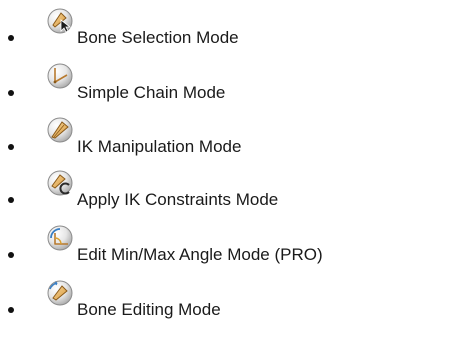 This screenshot has width=468, height=350. What do you see at coordinates (60, 21) in the screenshot?
I see `bone-selection-icon` at bounding box center [60, 21].